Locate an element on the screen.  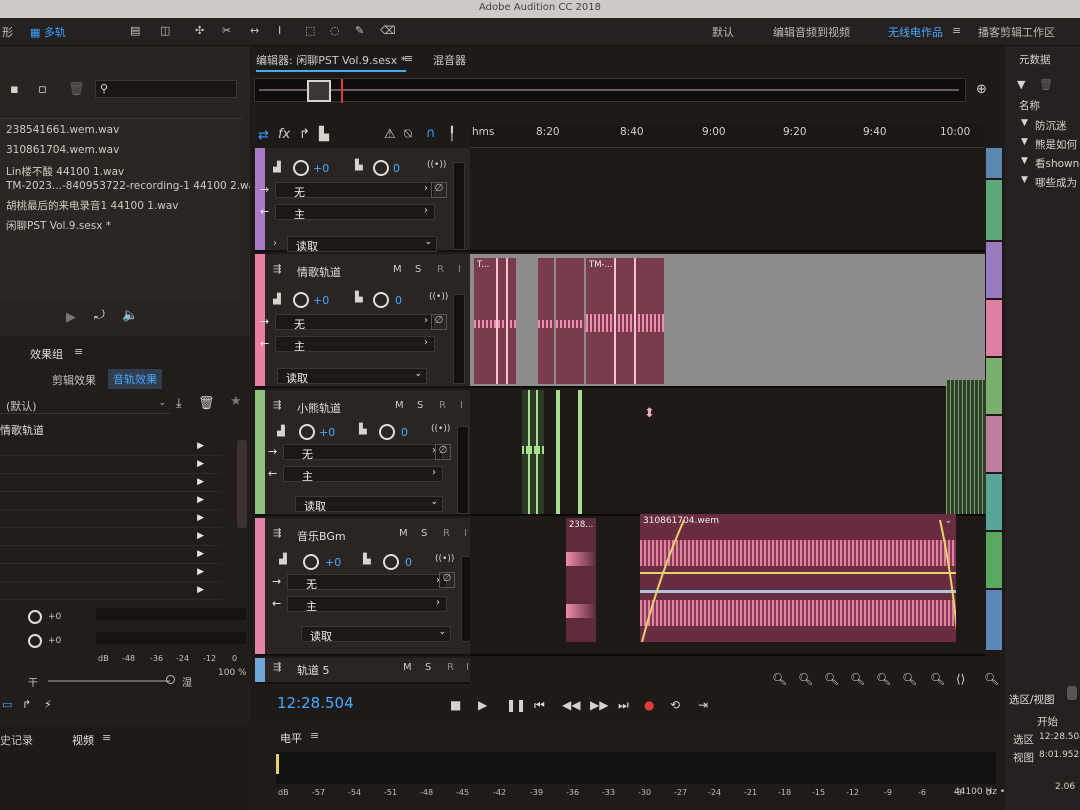
snap-icon: ⇄ is located at coordinates (263, 135).